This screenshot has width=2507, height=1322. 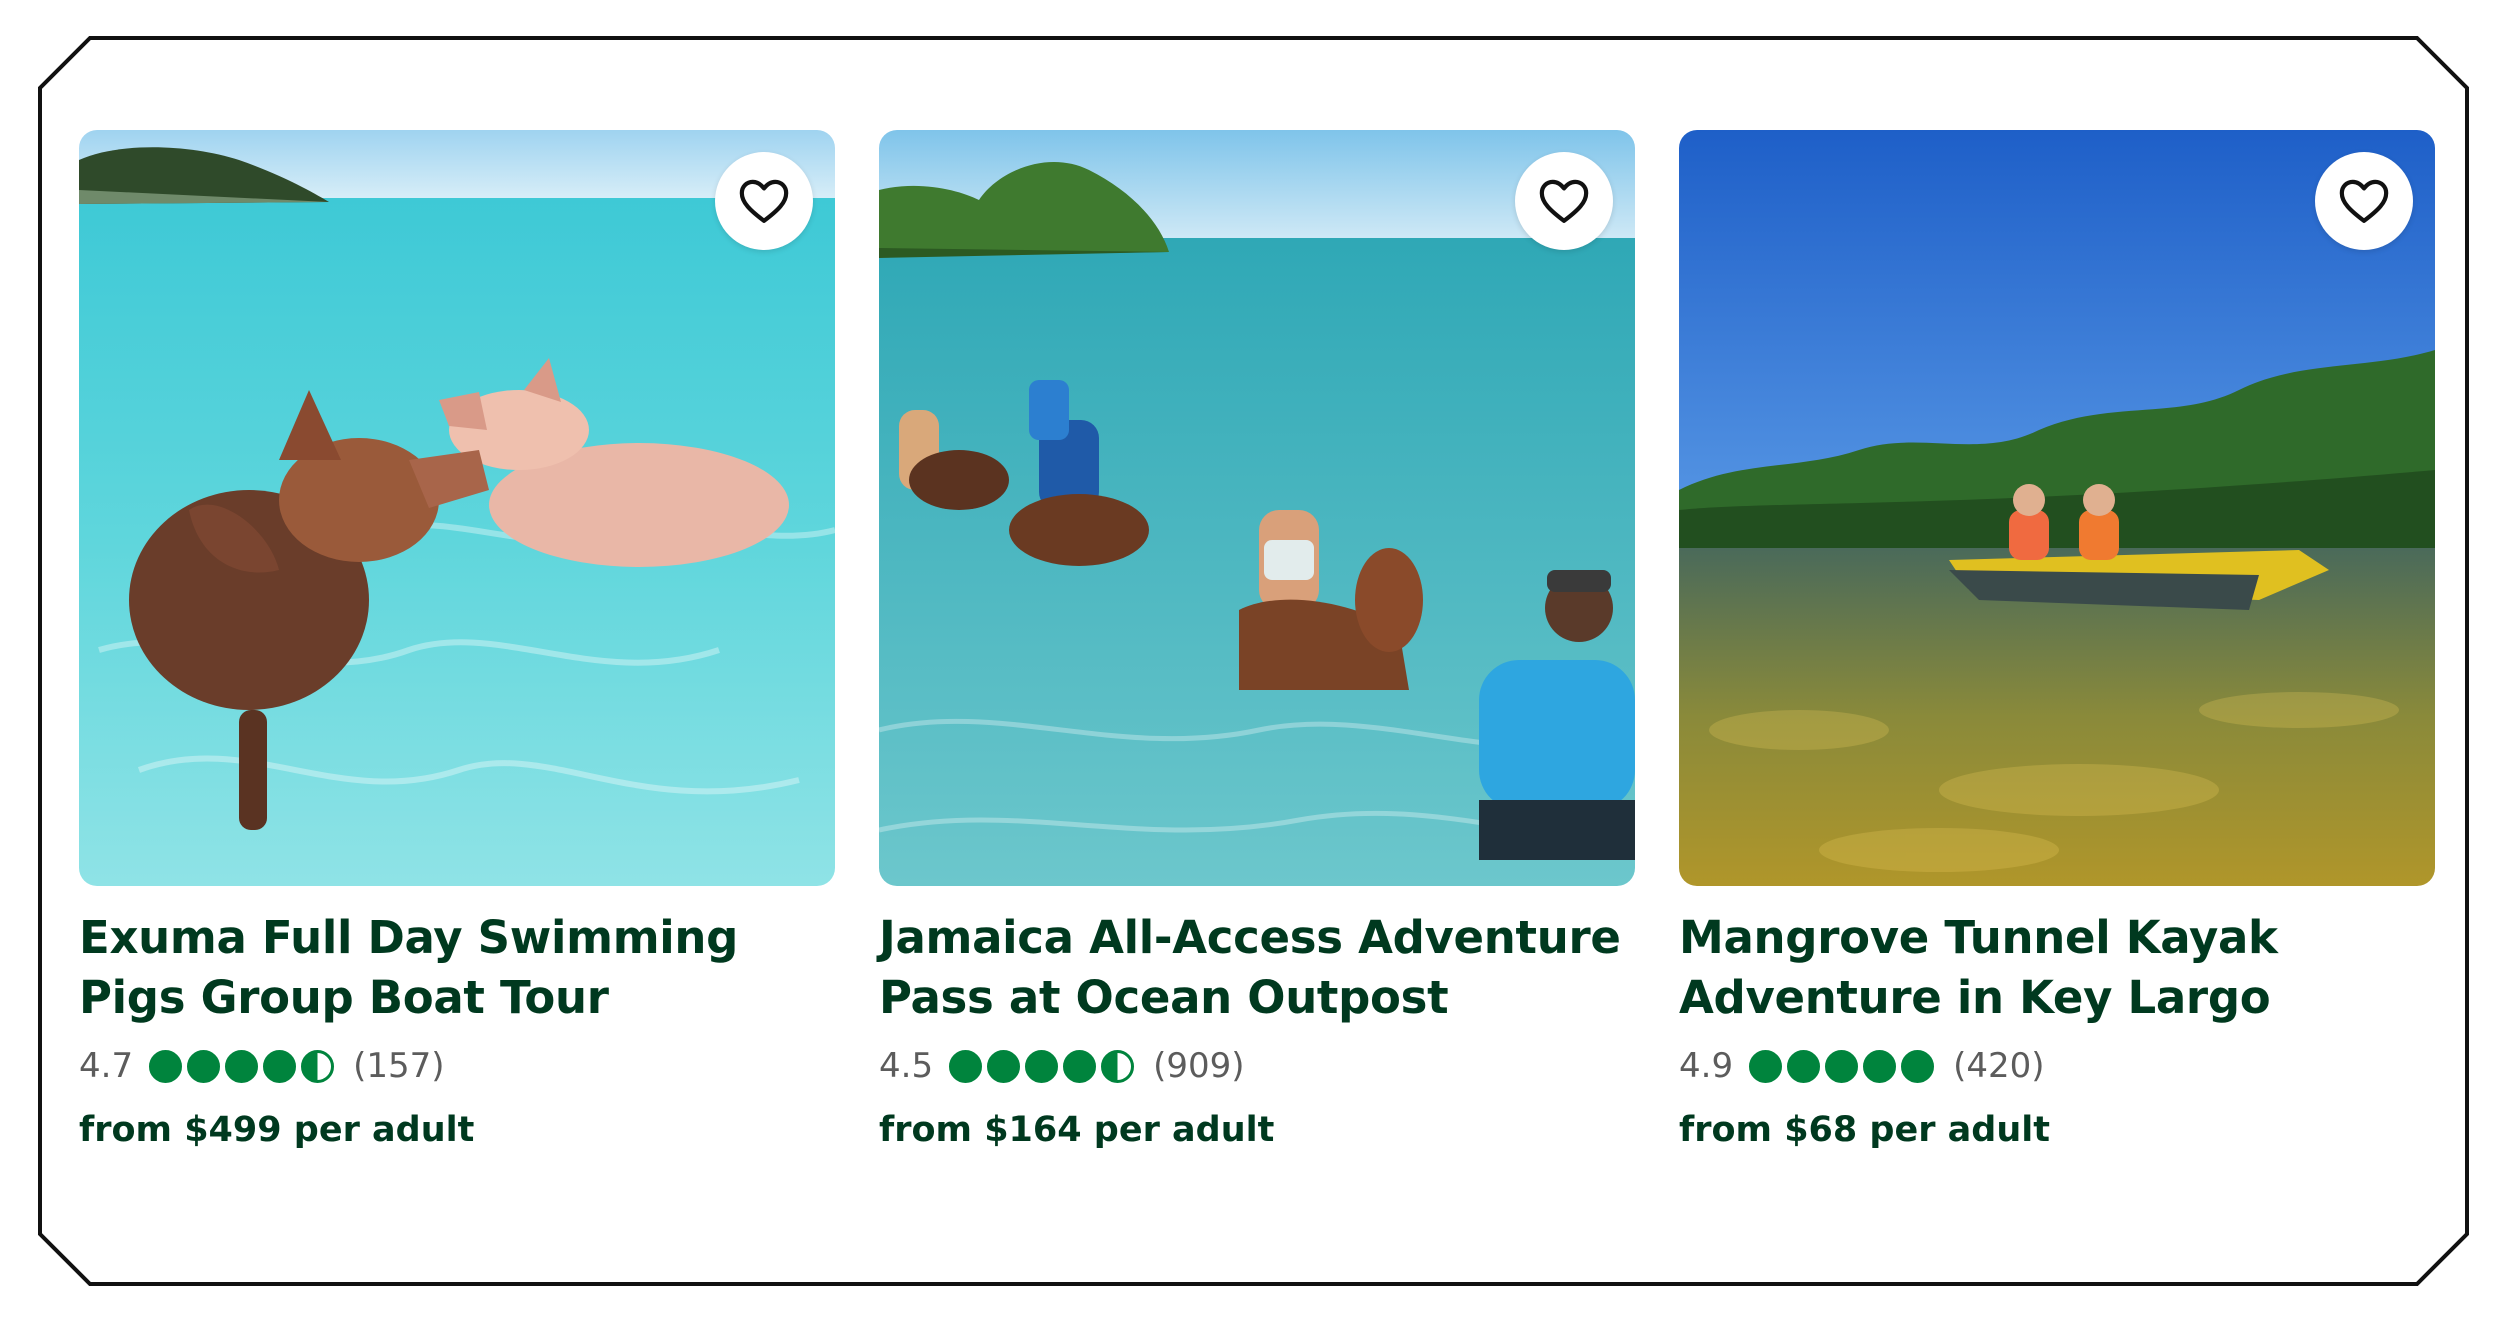 I want to click on rating-row-2: 4.5 (909), so click(x=1257, y=1066).